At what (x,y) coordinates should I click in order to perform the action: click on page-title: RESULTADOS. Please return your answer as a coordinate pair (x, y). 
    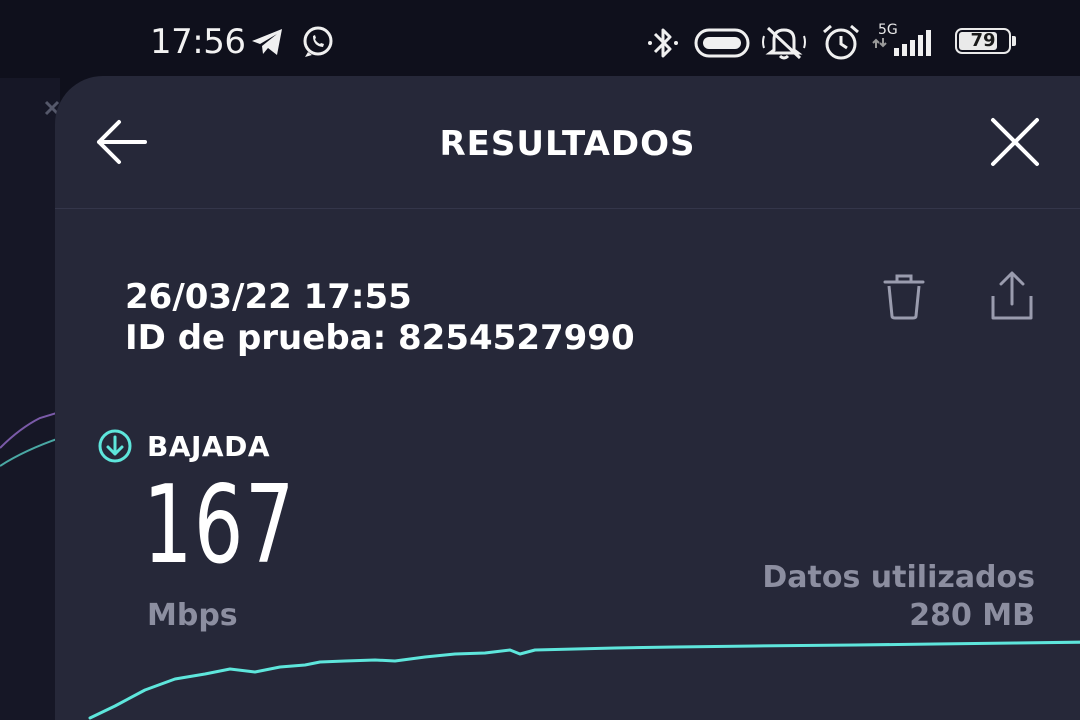
    Looking at the image, I should click on (567, 144).